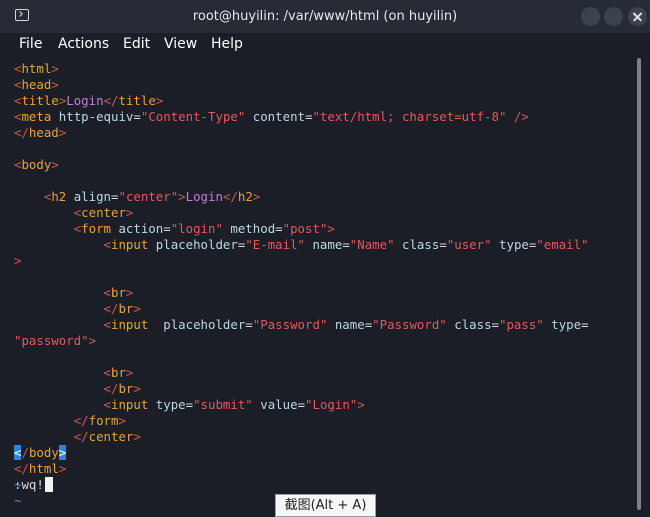  I want to click on code-line: <h2 align="center">Login</h2>, so click(137, 197).